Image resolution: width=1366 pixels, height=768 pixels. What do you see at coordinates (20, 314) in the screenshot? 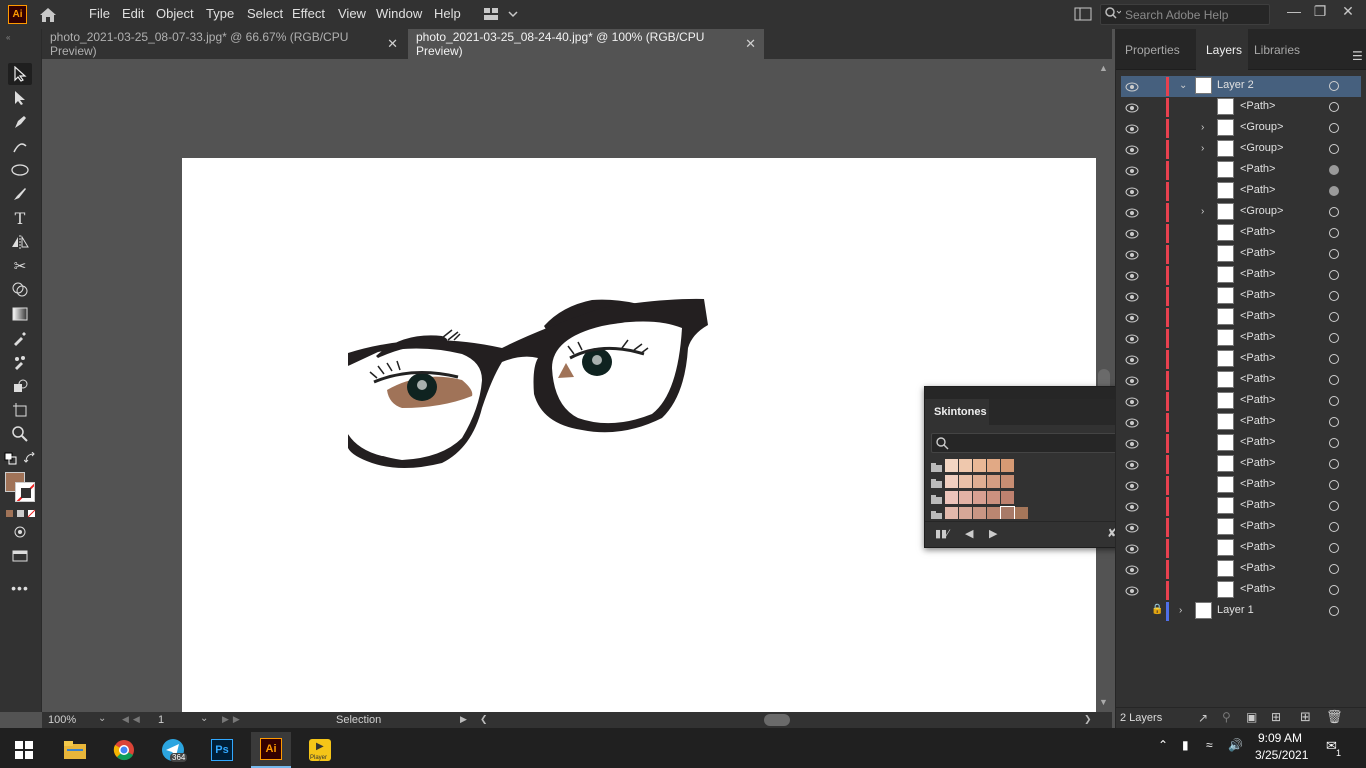
I see `gradient-tool-icon` at bounding box center [20, 314].